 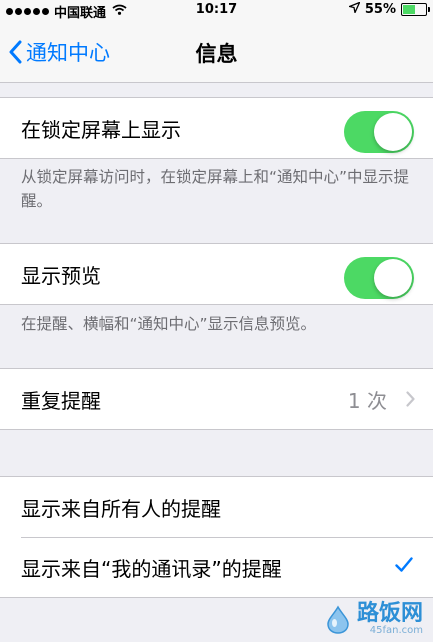 What do you see at coordinates (61, 275) in the screenshot?
I see `preview-label: 显示预览` at bounding box center [61, 275].